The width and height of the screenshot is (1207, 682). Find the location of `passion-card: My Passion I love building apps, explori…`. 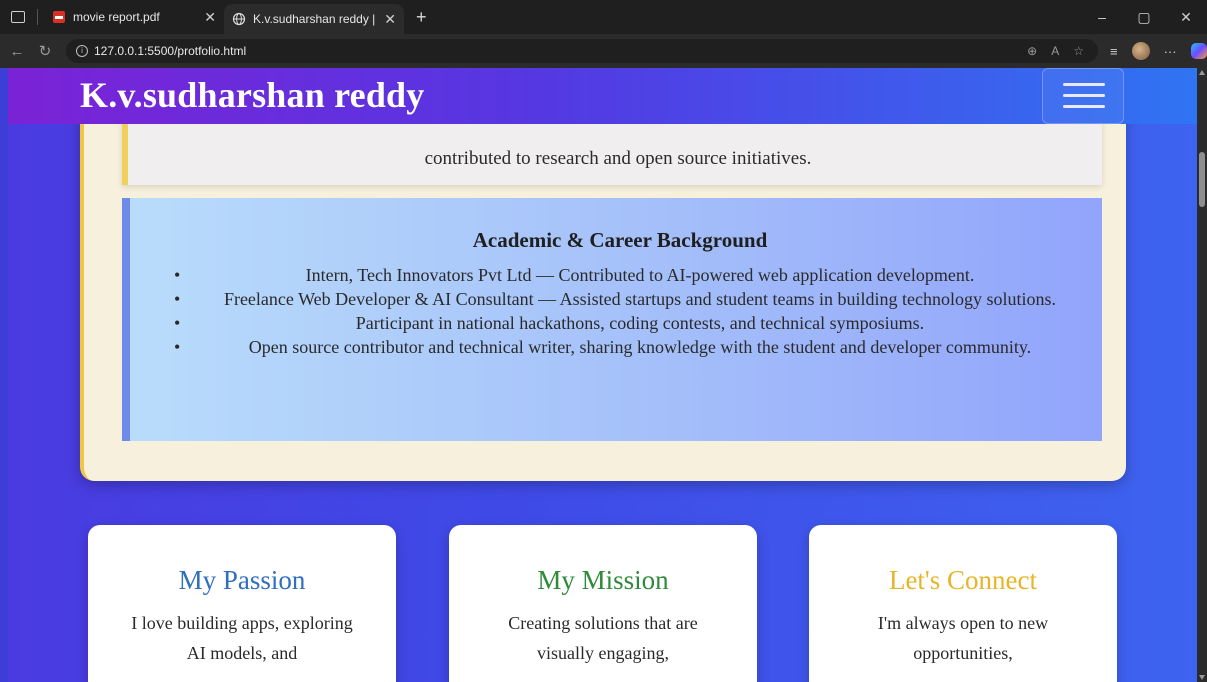

passion-card: My Passion I love building apps, explori… is located at coordinates (242, 603).